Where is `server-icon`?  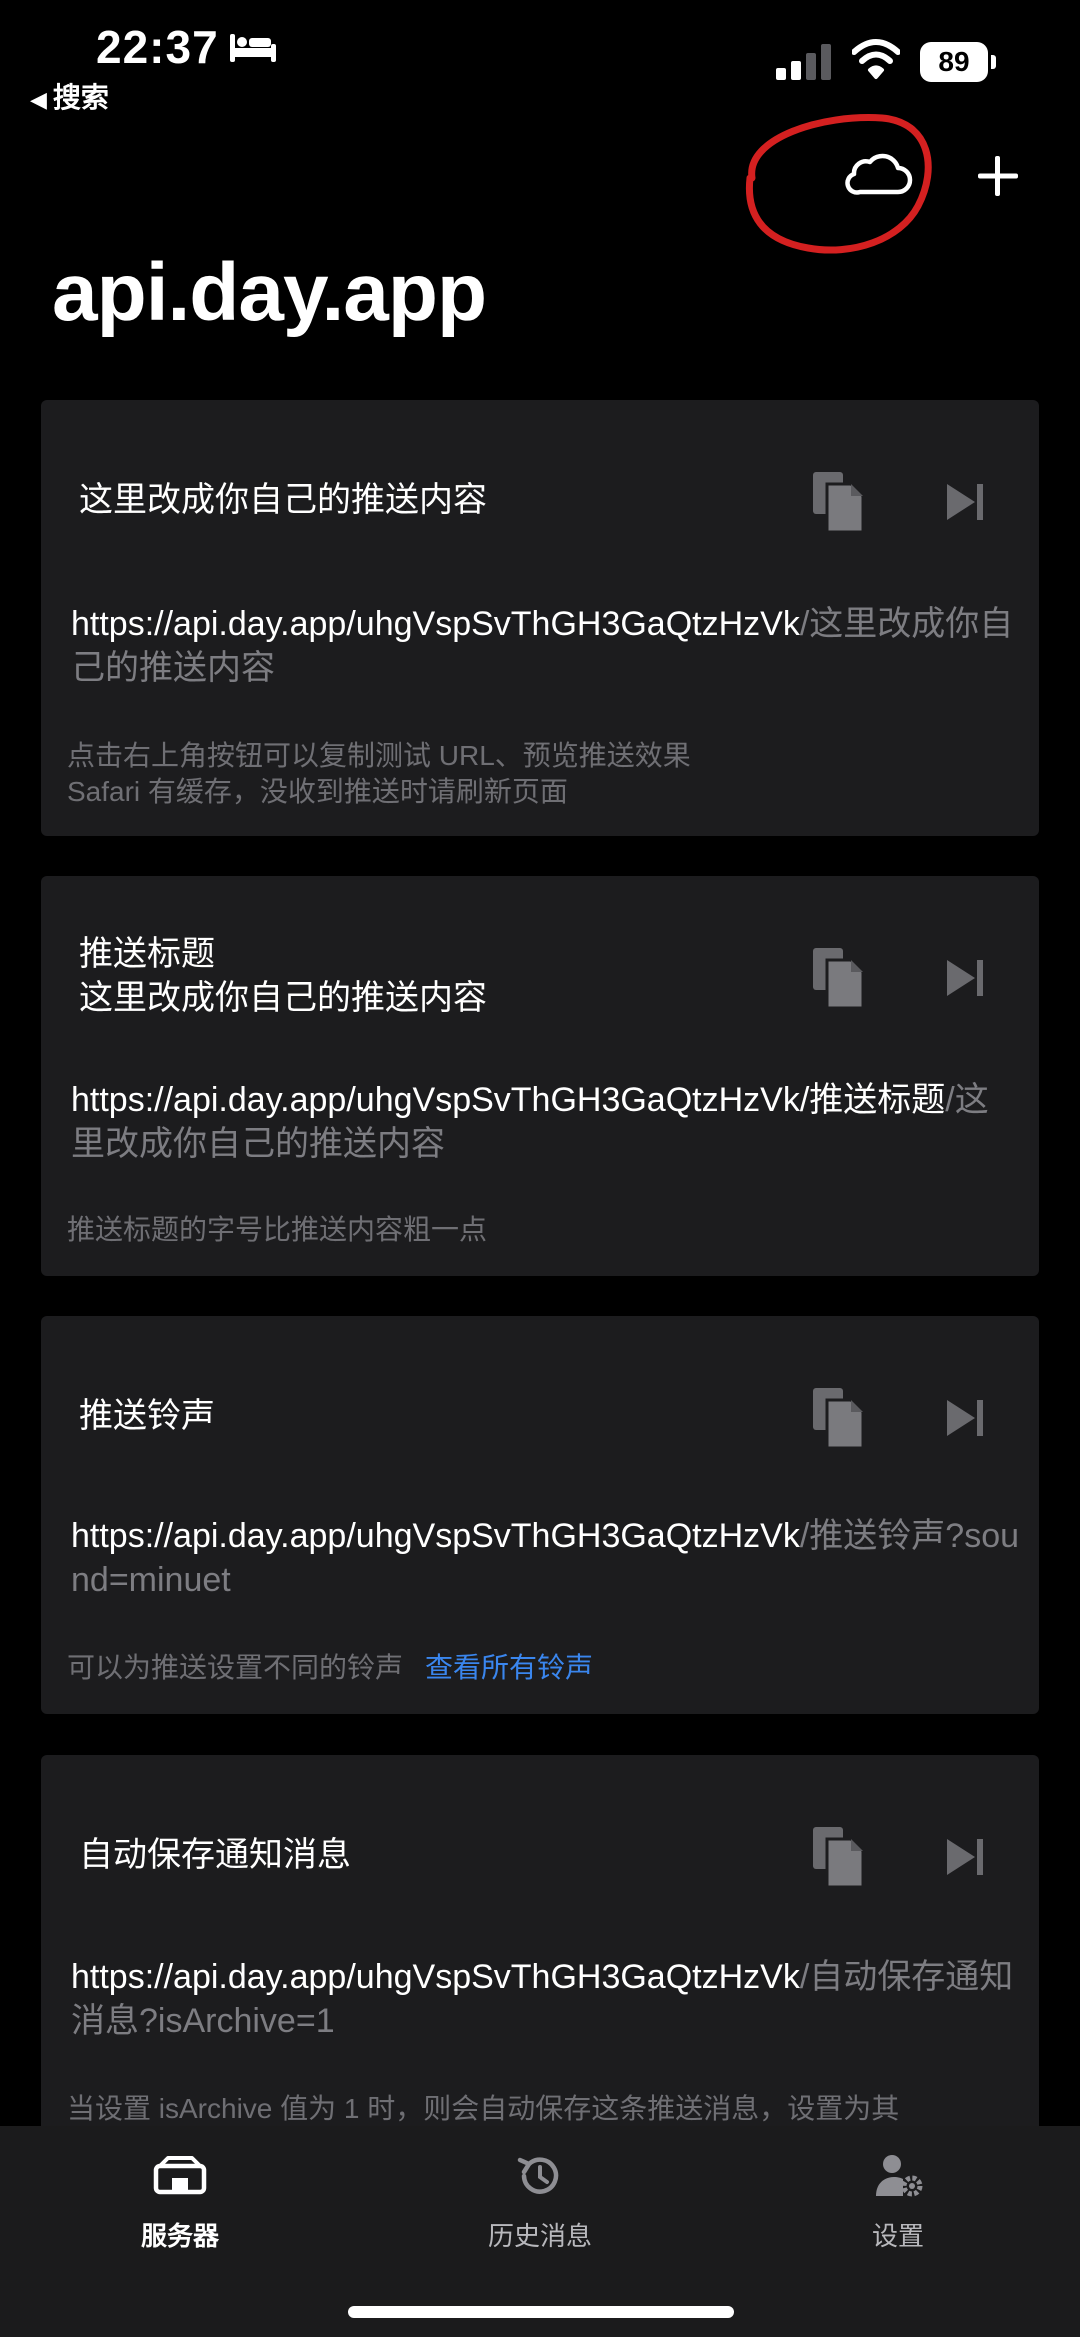 server-icon is located at coordinates (180, 2175).